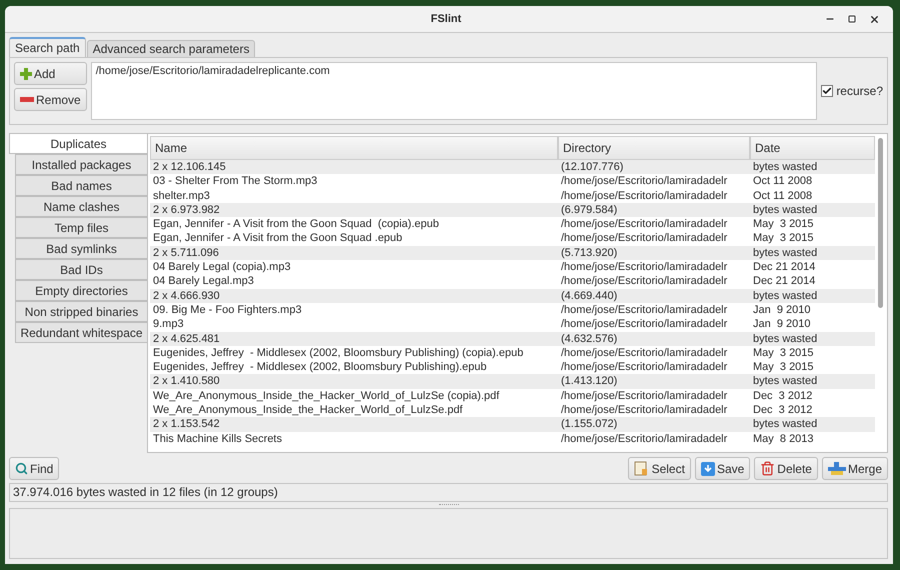  What do you see at coordinates (786, 468) in the screenshot?
I see `delete-button: Delete` at bounding box center [786, 468].